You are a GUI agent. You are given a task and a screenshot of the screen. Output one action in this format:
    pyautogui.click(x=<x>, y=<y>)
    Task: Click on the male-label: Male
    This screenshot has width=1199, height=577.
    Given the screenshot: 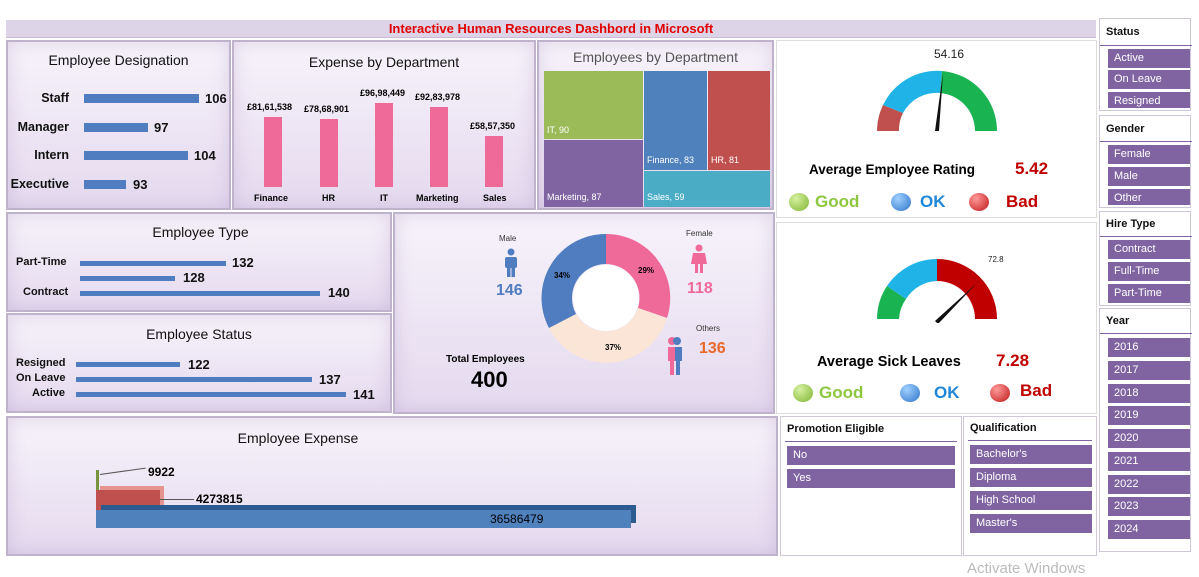 What is the action you would take?
    pyautogui.click(x=508, y=238)
    